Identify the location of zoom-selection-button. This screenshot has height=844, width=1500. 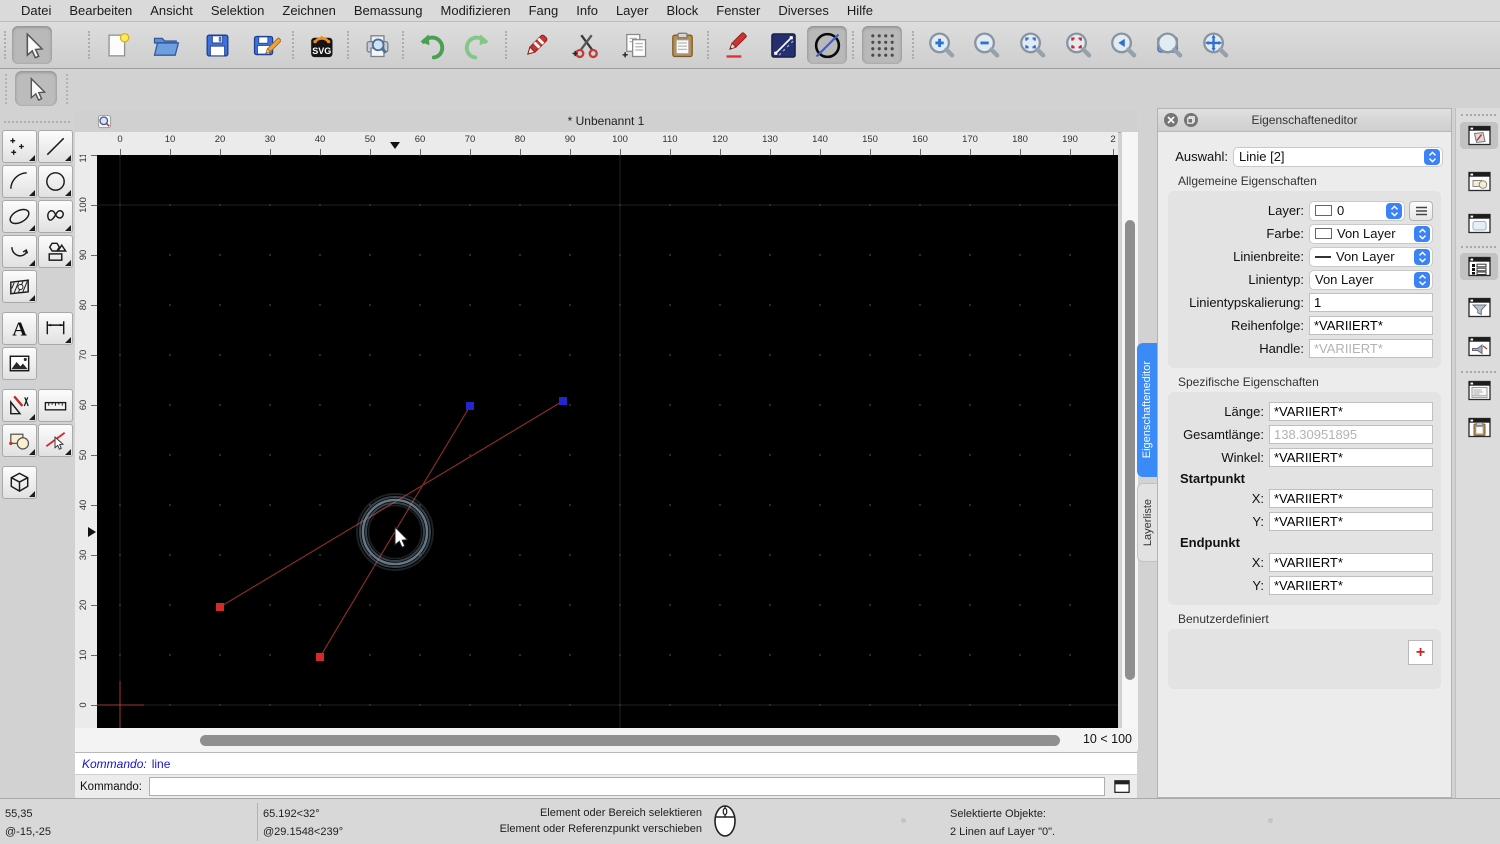
(1078, 45).